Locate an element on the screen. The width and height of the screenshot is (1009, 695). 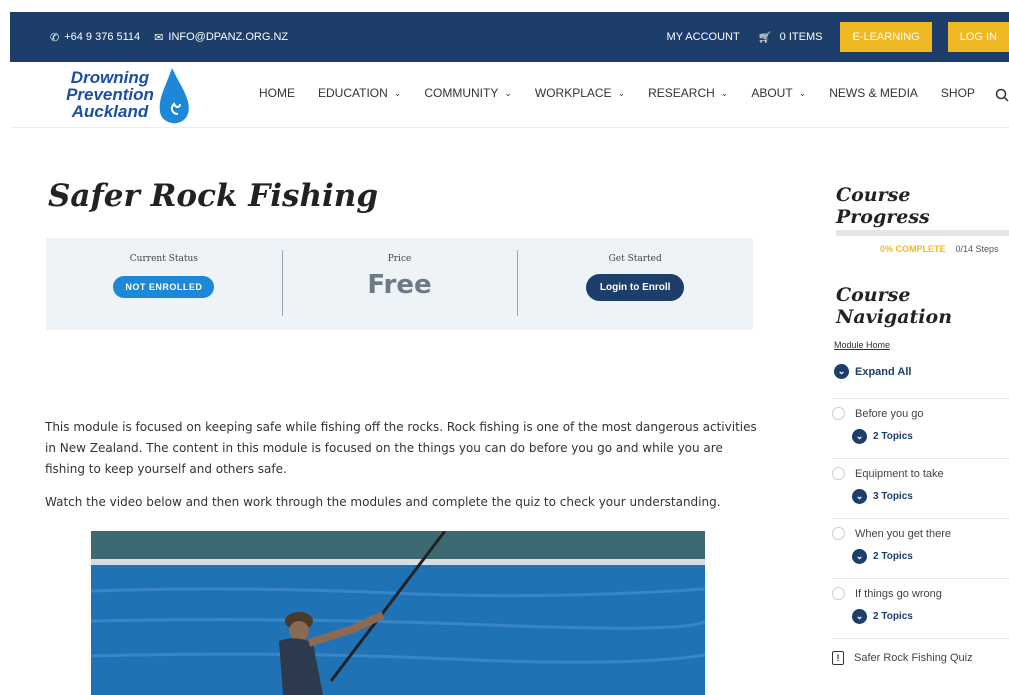
lesson-item: If things go wrong ⌄ 2 Topics is located at coordinates (920, 608).